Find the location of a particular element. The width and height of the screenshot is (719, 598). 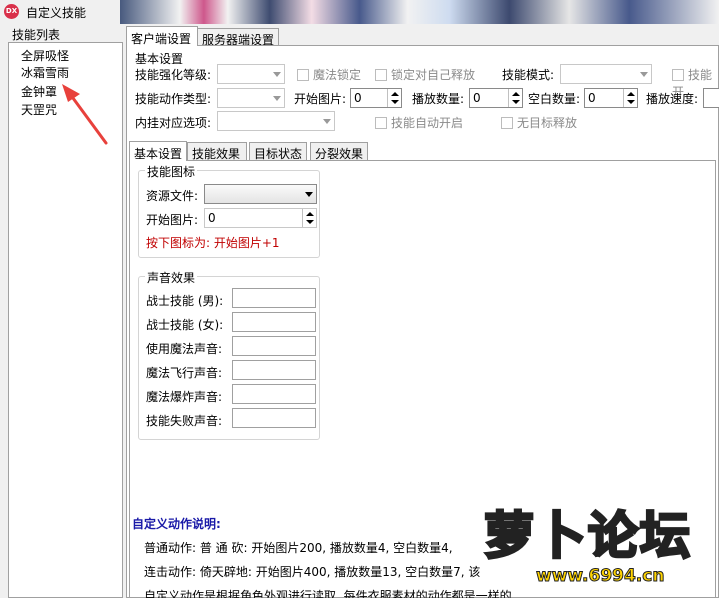

play-count-label: 播放数量: is located at coordinates (438, 99).